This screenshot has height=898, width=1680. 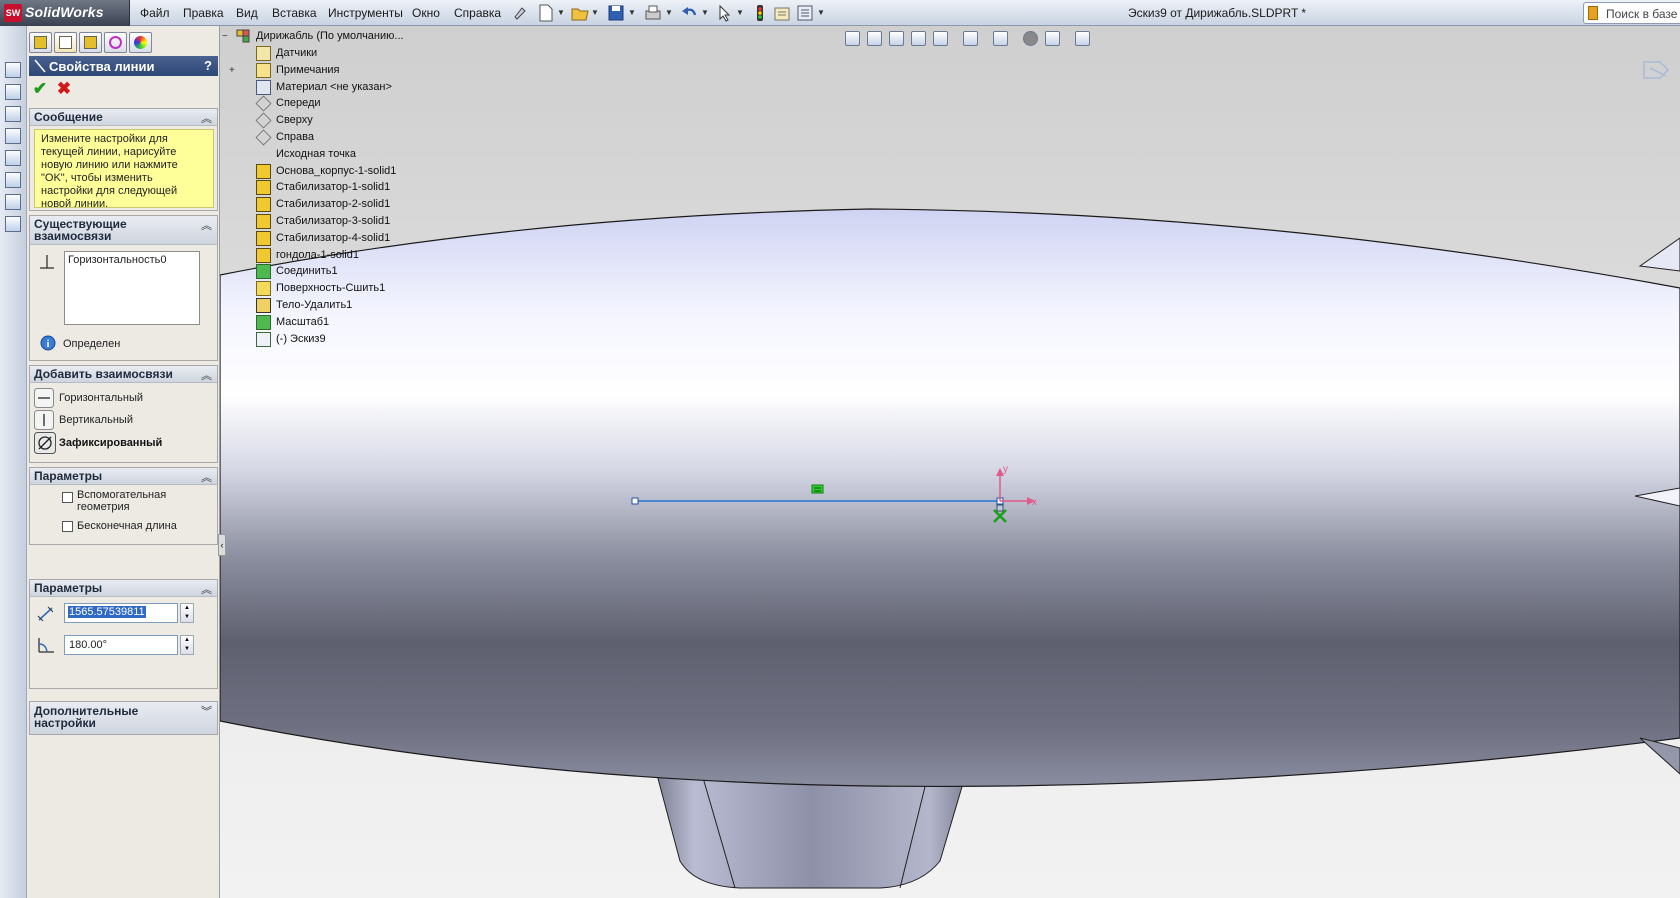 I want to click on delete-body-icon, so click(x=263, y=305).